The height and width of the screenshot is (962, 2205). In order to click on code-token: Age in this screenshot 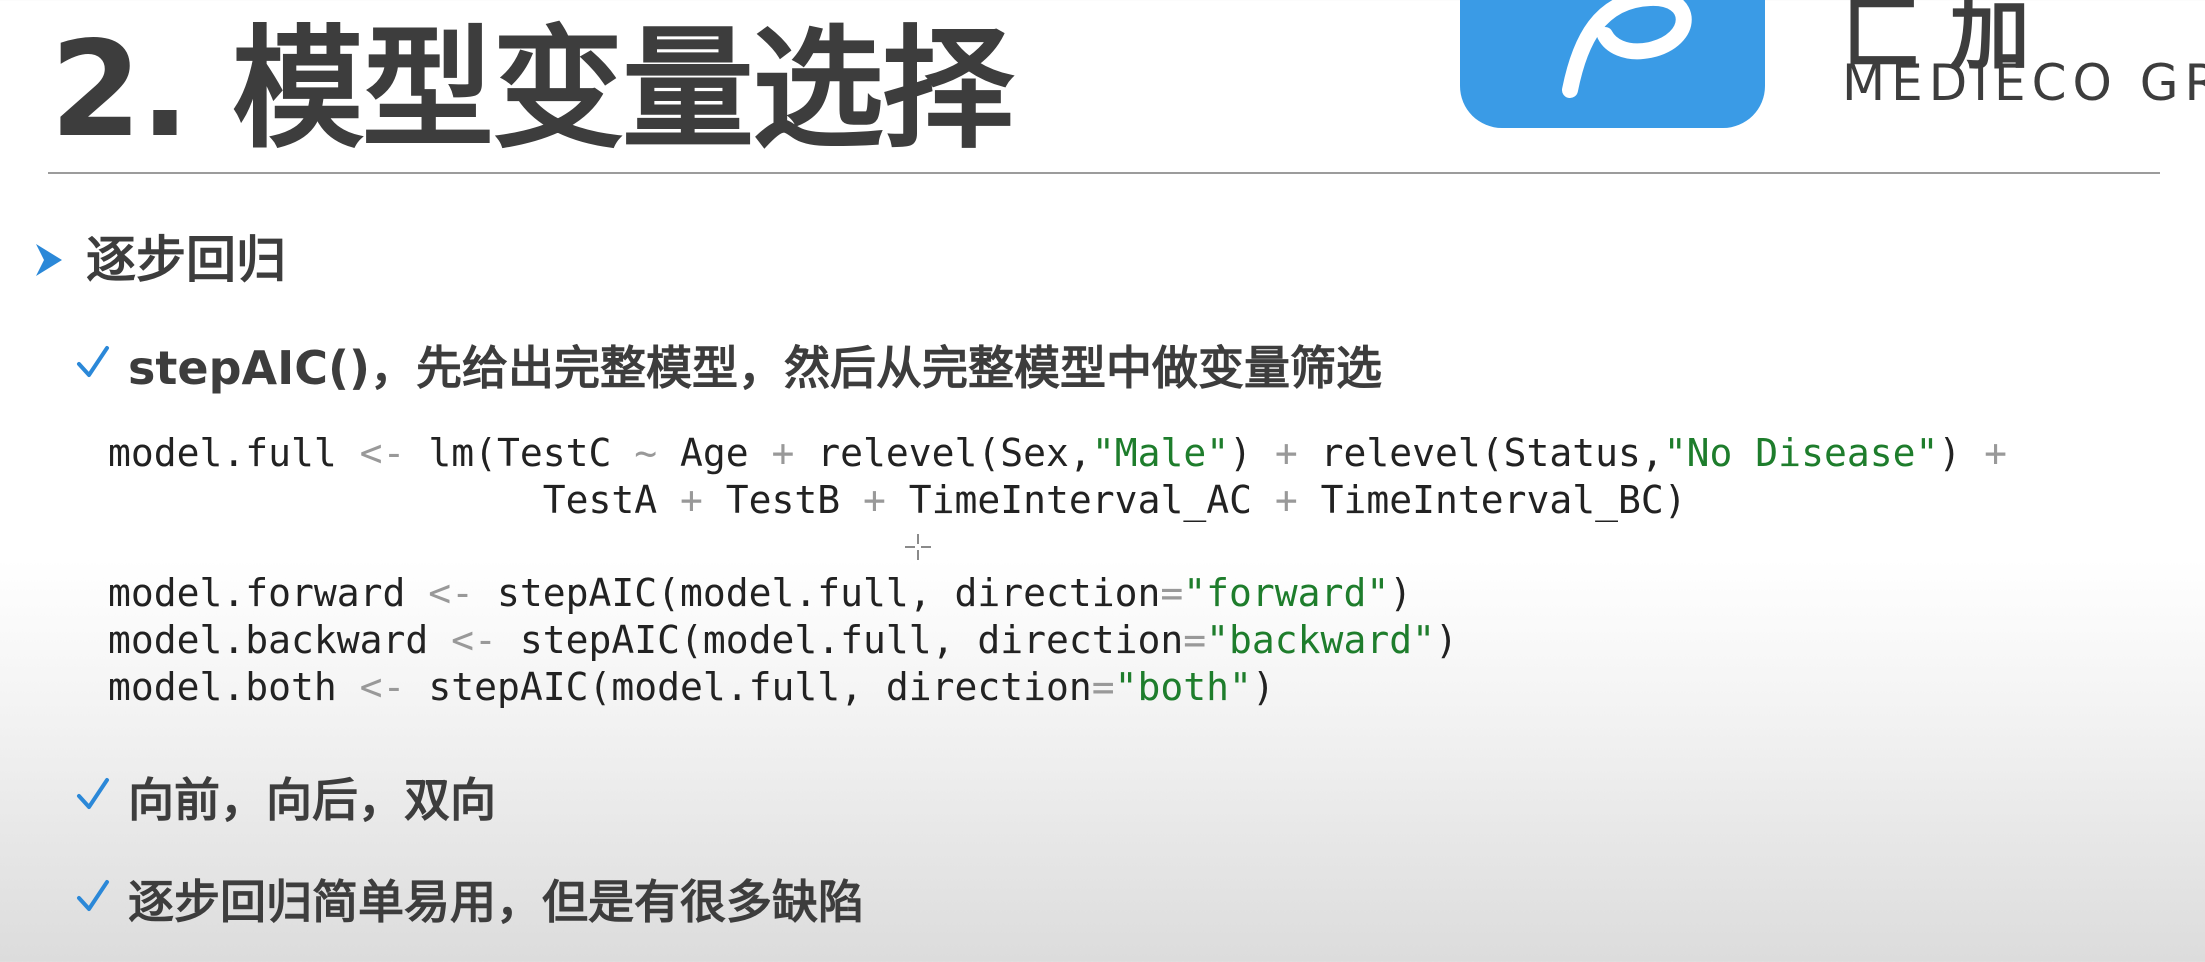, I will do `click(714, 453)`.